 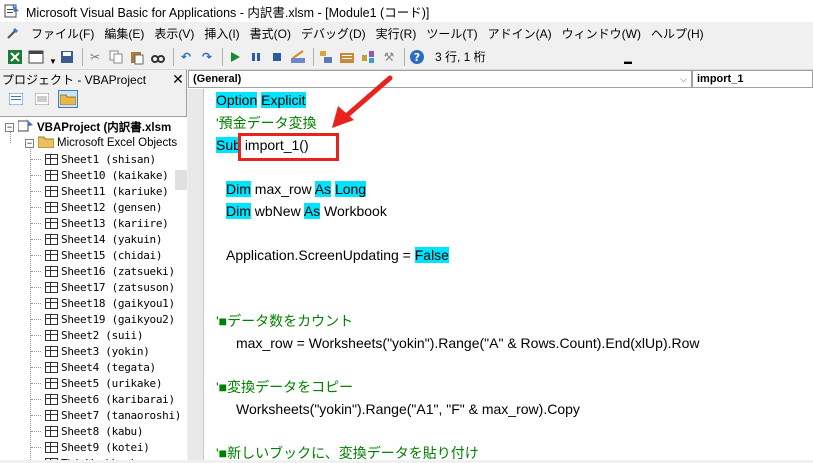 I want to click on tree-root: − VBAProject (内訳書.xlsm, so click(x=88, y=126).